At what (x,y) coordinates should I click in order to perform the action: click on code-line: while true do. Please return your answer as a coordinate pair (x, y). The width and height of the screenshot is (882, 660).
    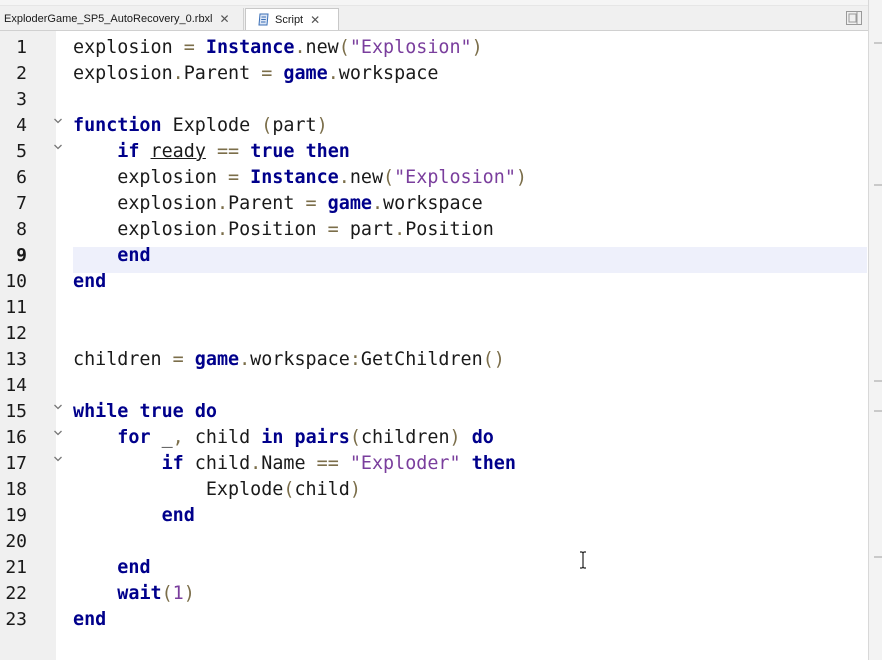
    Looking at the image, I should click on (145, 412).